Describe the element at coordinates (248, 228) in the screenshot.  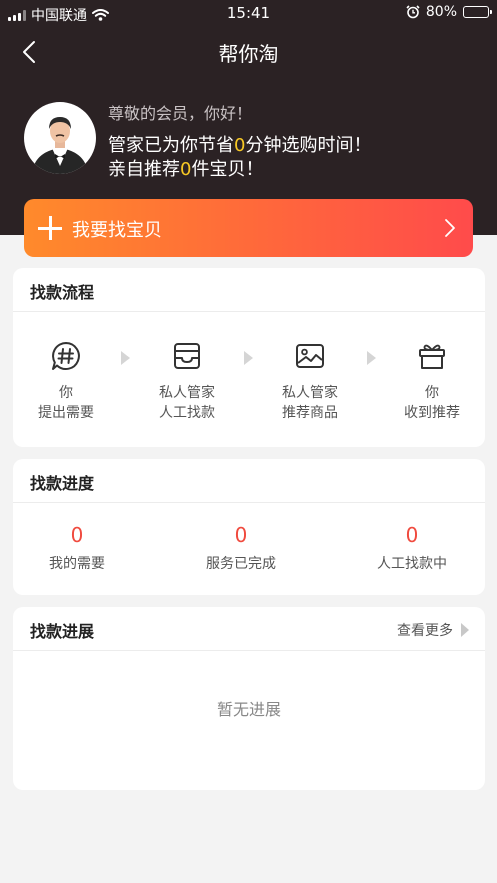
I see `find-item-button: 我要找宝贝` at that location.